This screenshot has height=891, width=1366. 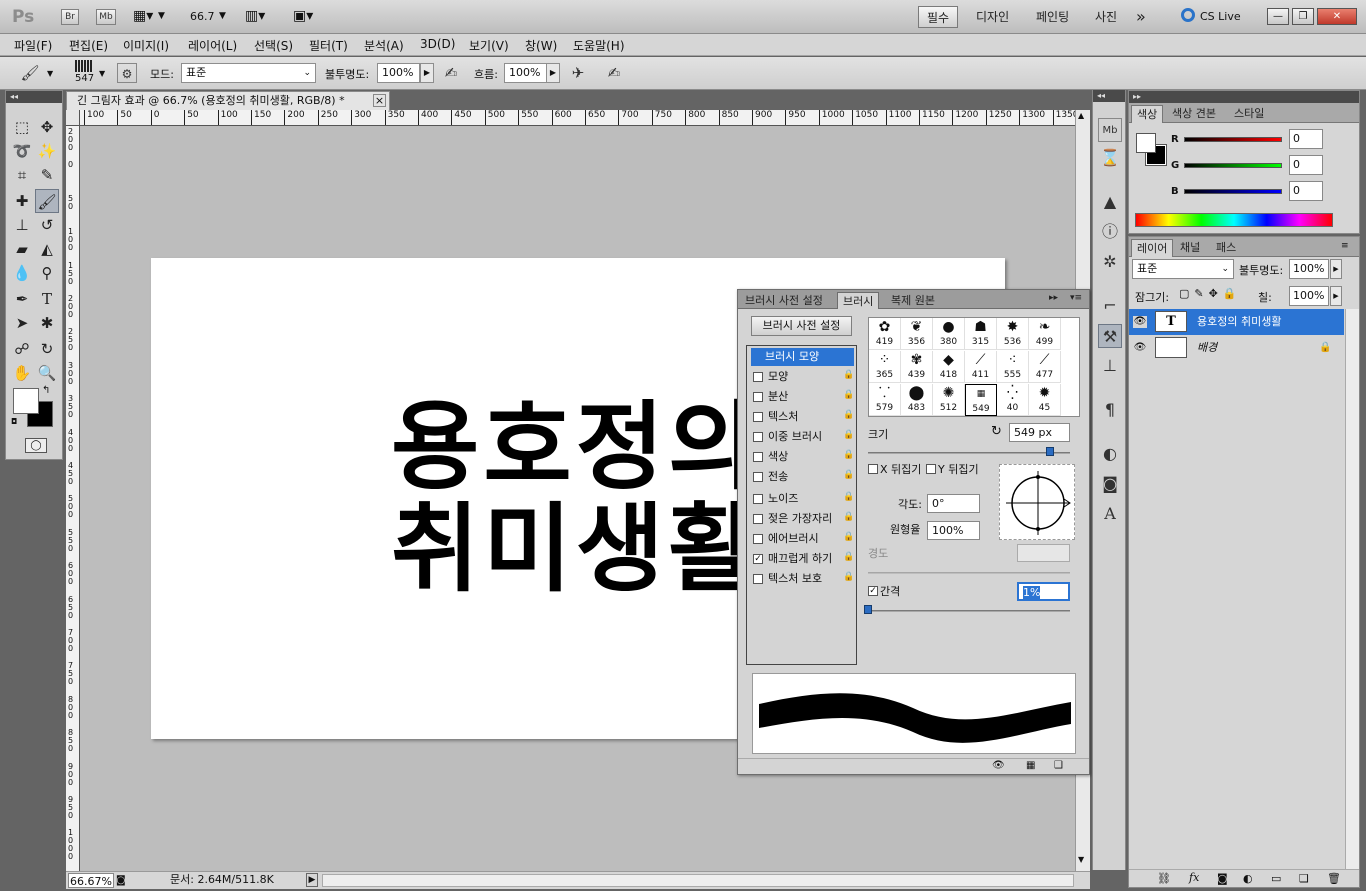 I want to click on mini-bridge-button: Mb, so click(x=106, y=17).